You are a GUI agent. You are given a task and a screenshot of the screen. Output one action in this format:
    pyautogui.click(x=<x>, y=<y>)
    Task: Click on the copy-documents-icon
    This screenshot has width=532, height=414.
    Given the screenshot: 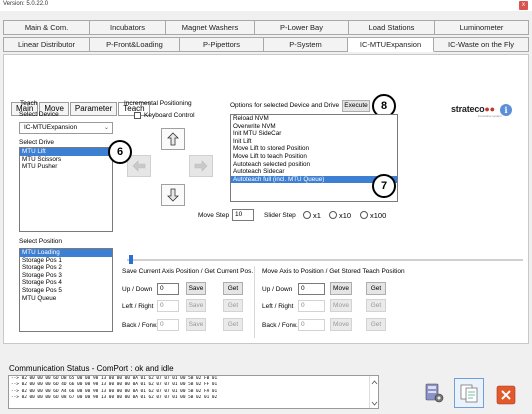 What is the action you would take?
    pyautogui.click(x=469, y=393)
    